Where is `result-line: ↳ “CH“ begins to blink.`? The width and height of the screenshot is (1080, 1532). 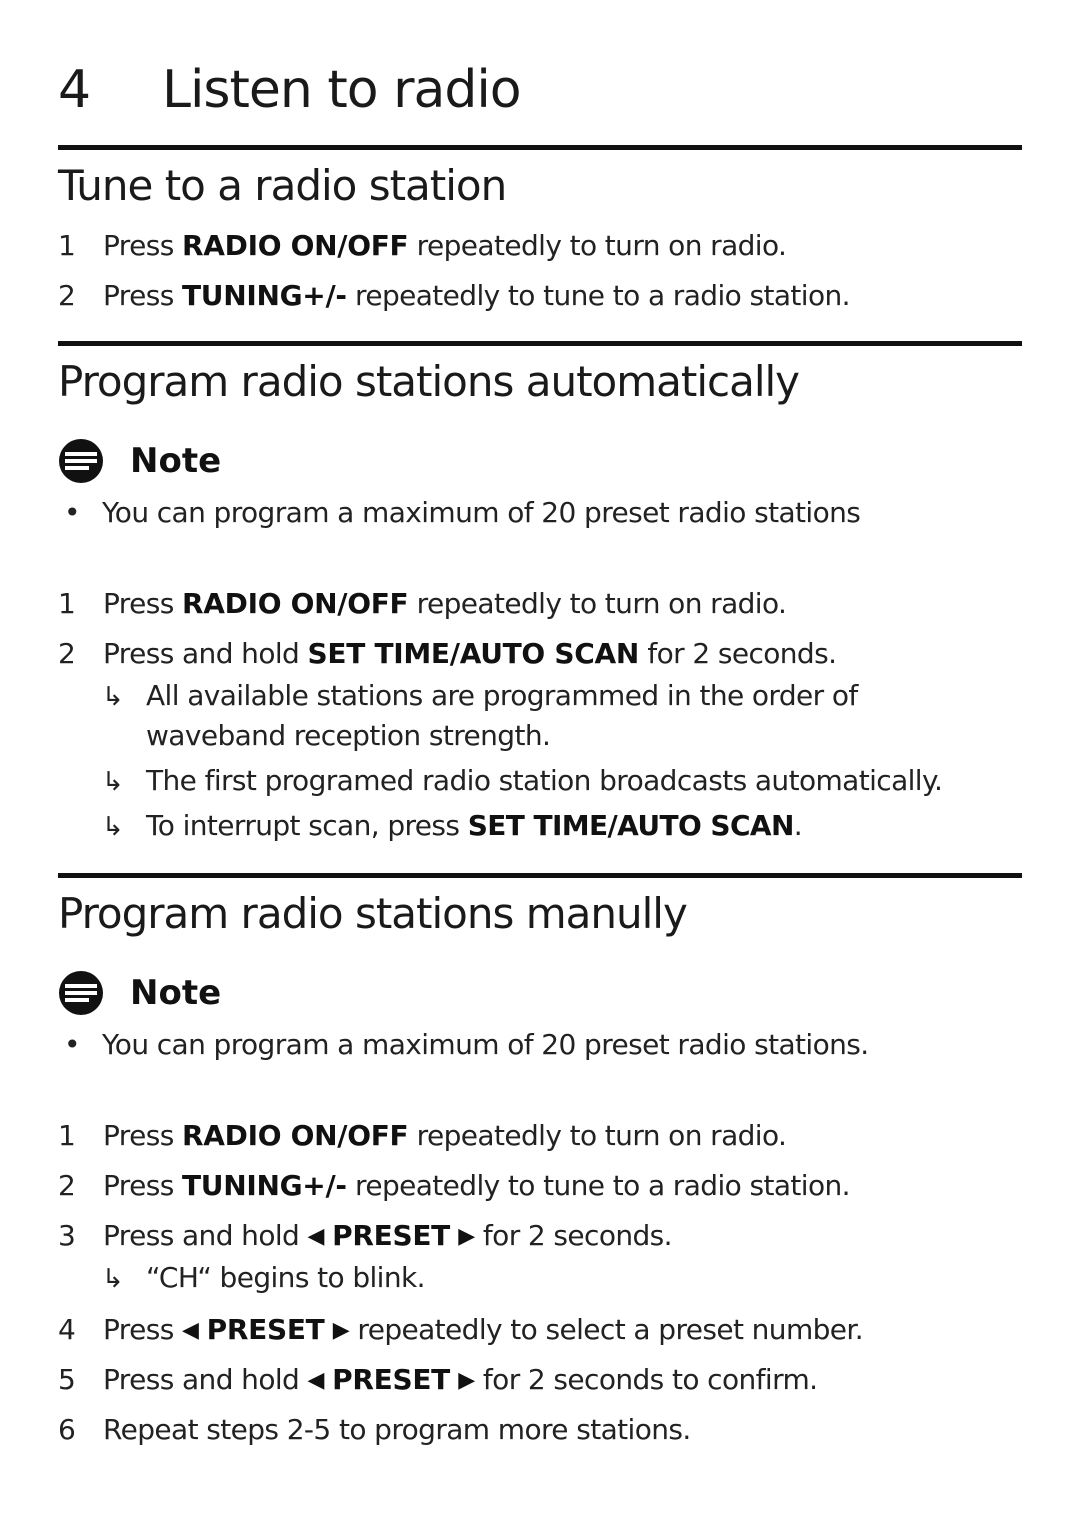
result-line: ↳ “CH“ begins to blink. is located at coordinates (264, 1278).